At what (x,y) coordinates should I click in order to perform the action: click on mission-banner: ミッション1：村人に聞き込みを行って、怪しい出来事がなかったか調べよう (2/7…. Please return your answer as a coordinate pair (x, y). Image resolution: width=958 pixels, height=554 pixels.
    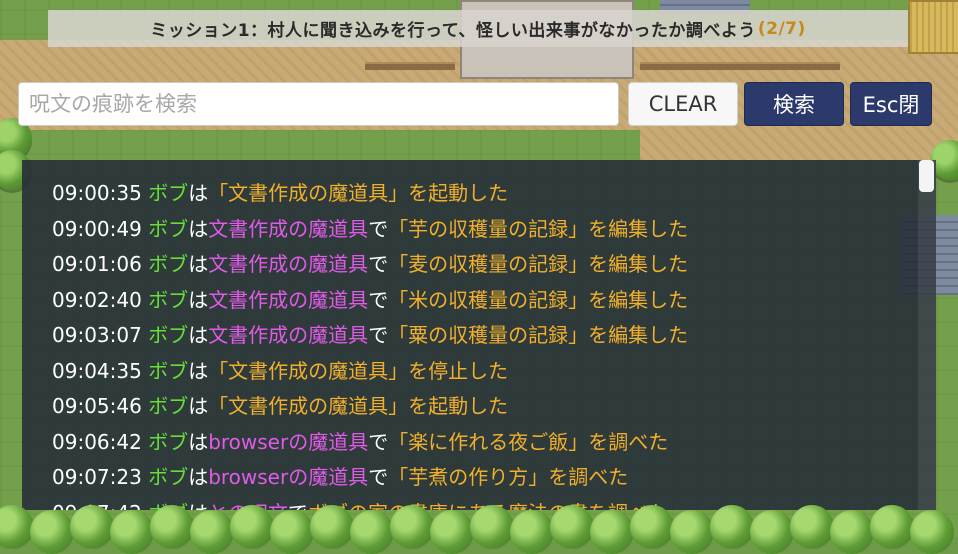
    Looking at the image, I should click on (478, 28).